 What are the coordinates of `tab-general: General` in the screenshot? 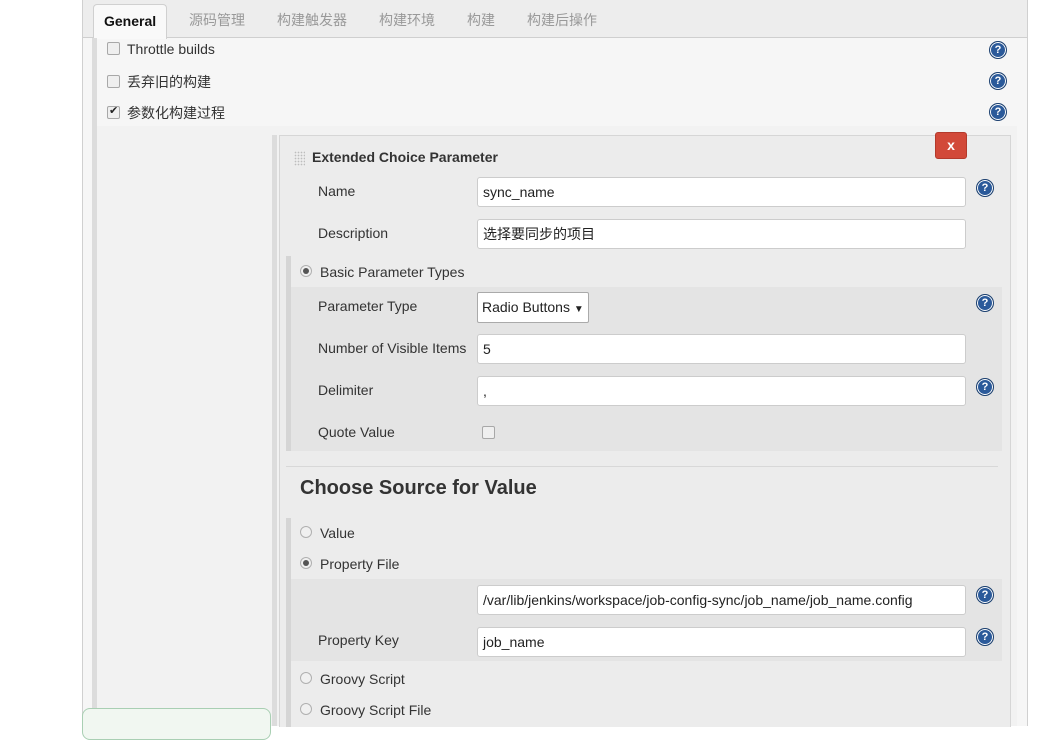 It's located at (130, 21).